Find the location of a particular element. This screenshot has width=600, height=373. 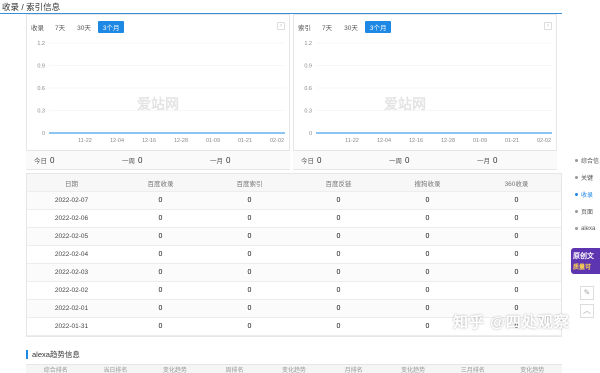

x-tick-label: 11-22 is located at coordinates (352, 141).